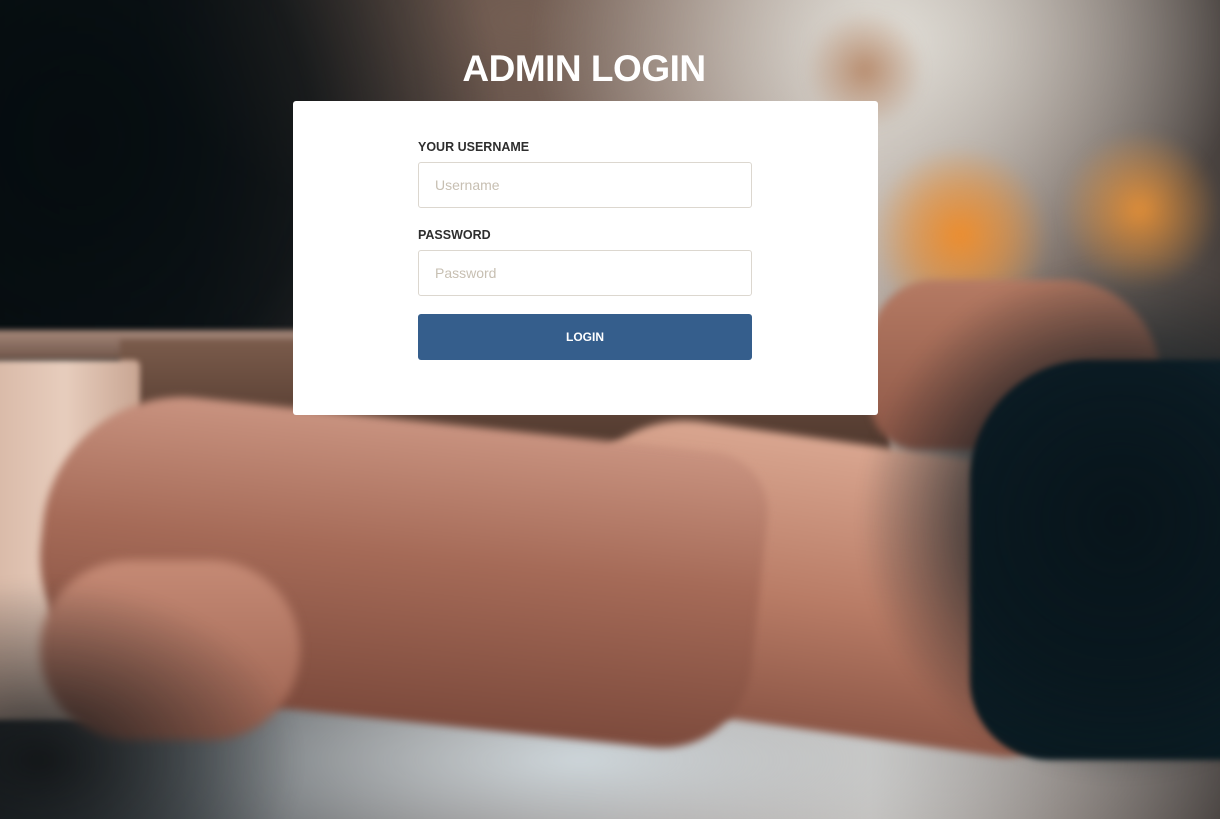 This screenshot has height=819, width=1220. What do you see at coordinates (454, 235) in the screenshot?
I see `password-label: PASSWORD` at bounding box center [454, 235].